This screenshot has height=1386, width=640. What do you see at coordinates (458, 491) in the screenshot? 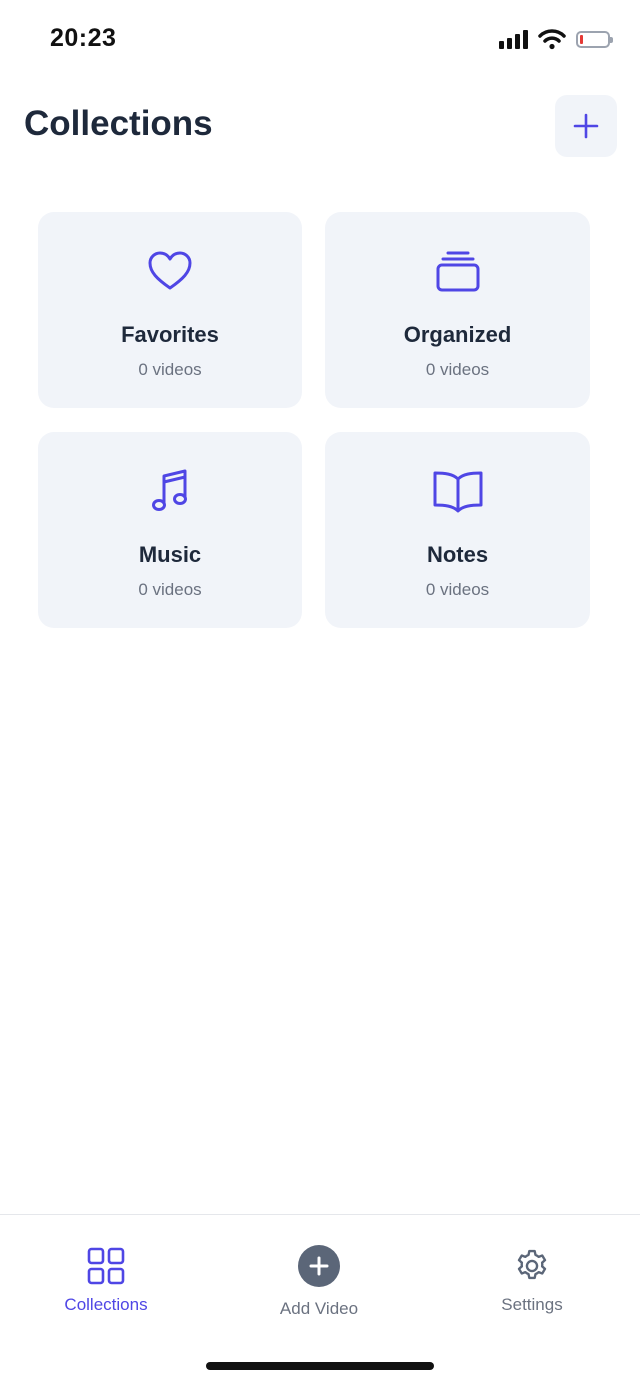
I see `open-book-icon` at bounding box center [458, 491].